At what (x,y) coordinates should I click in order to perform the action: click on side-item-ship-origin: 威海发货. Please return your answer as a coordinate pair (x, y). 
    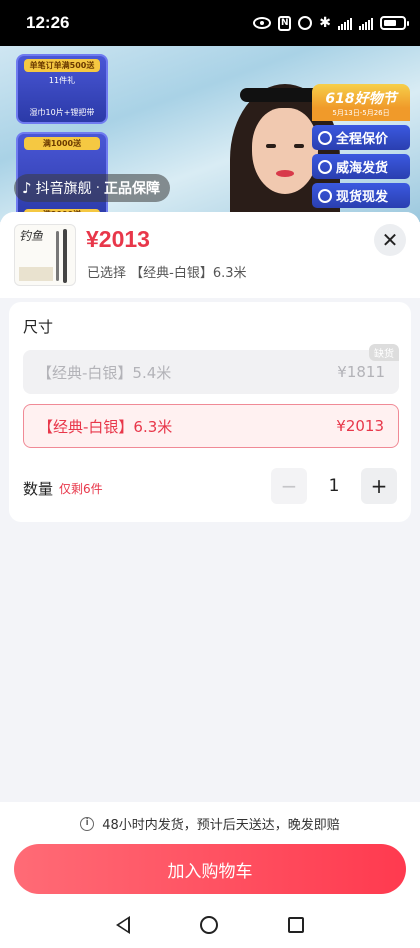
    Looking at the image, I should click on (361, 166).